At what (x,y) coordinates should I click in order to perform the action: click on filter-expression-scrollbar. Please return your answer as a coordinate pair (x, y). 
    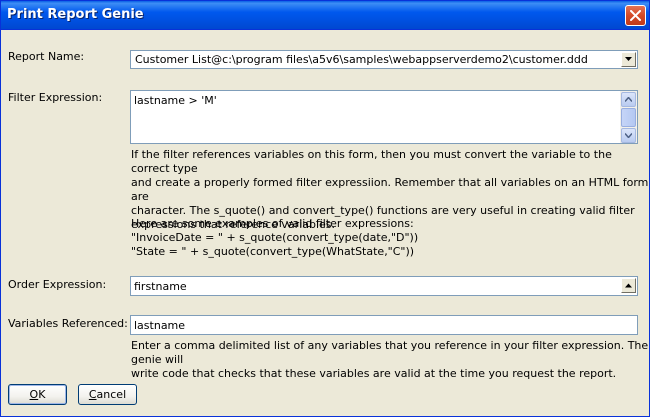
    Looking at the image, I should click on (628, 117).